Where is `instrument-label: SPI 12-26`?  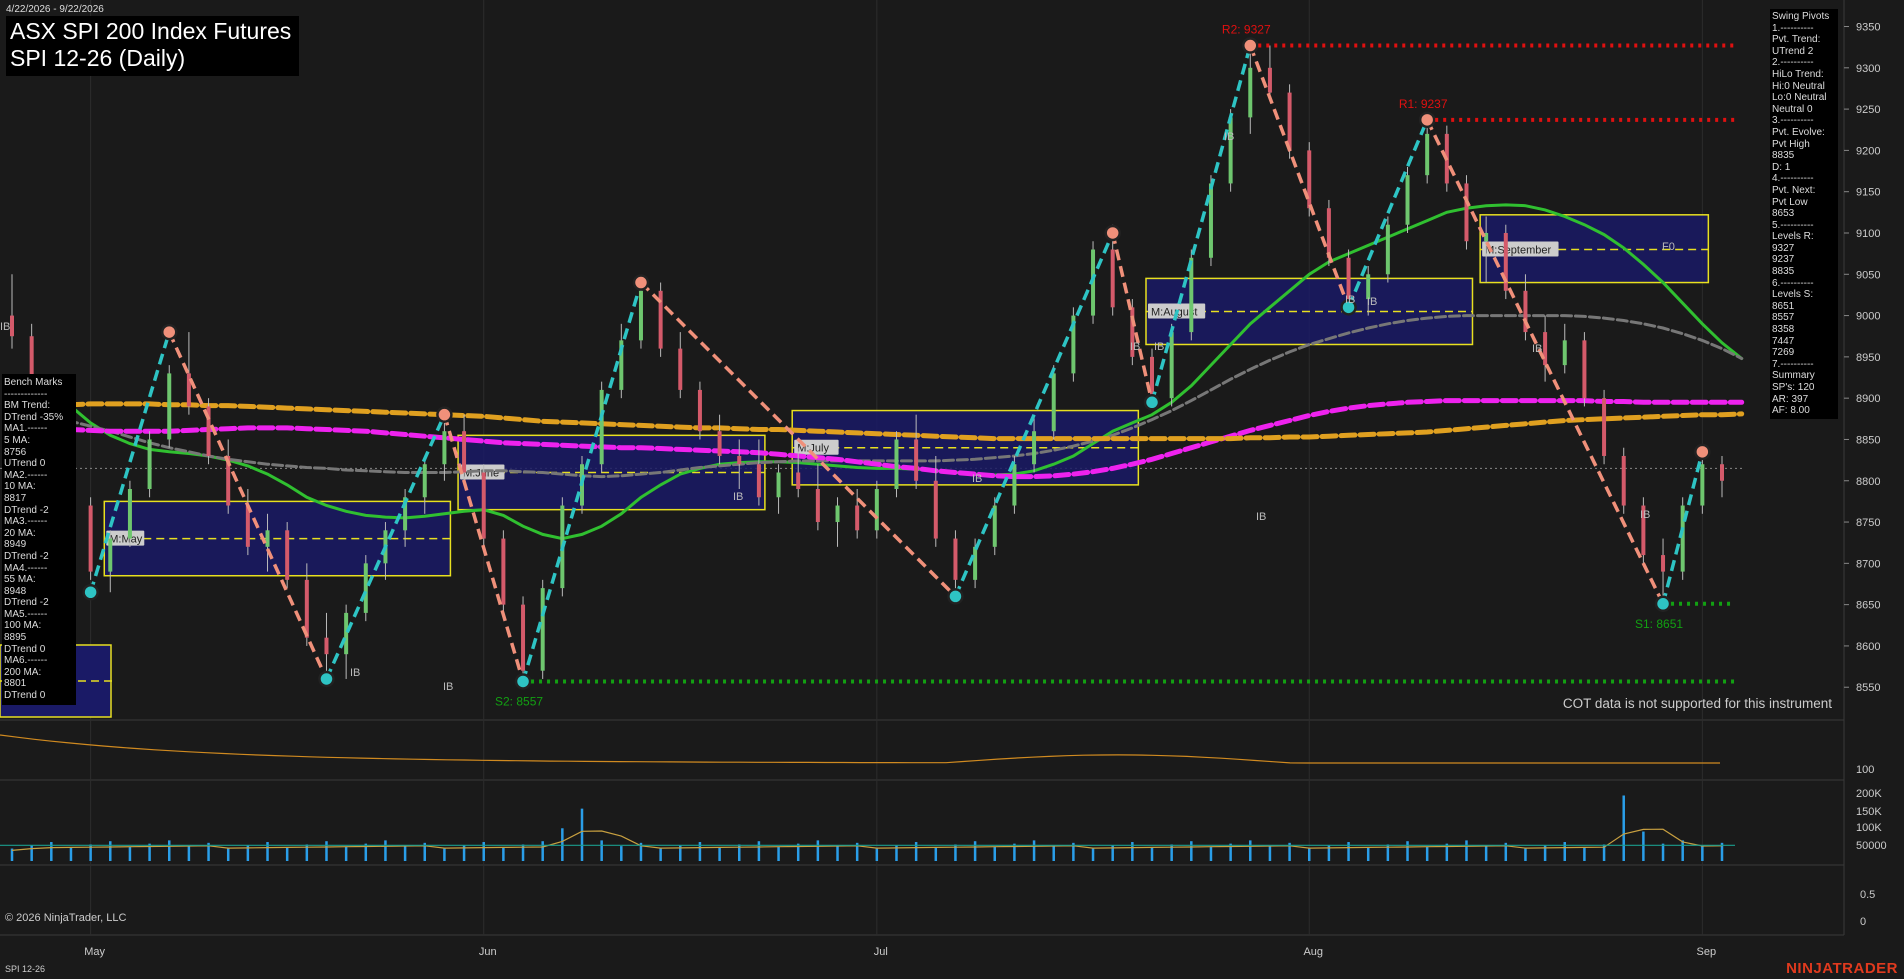 instrument-label: SPI 12-26 is located at coordinates (25, 969).